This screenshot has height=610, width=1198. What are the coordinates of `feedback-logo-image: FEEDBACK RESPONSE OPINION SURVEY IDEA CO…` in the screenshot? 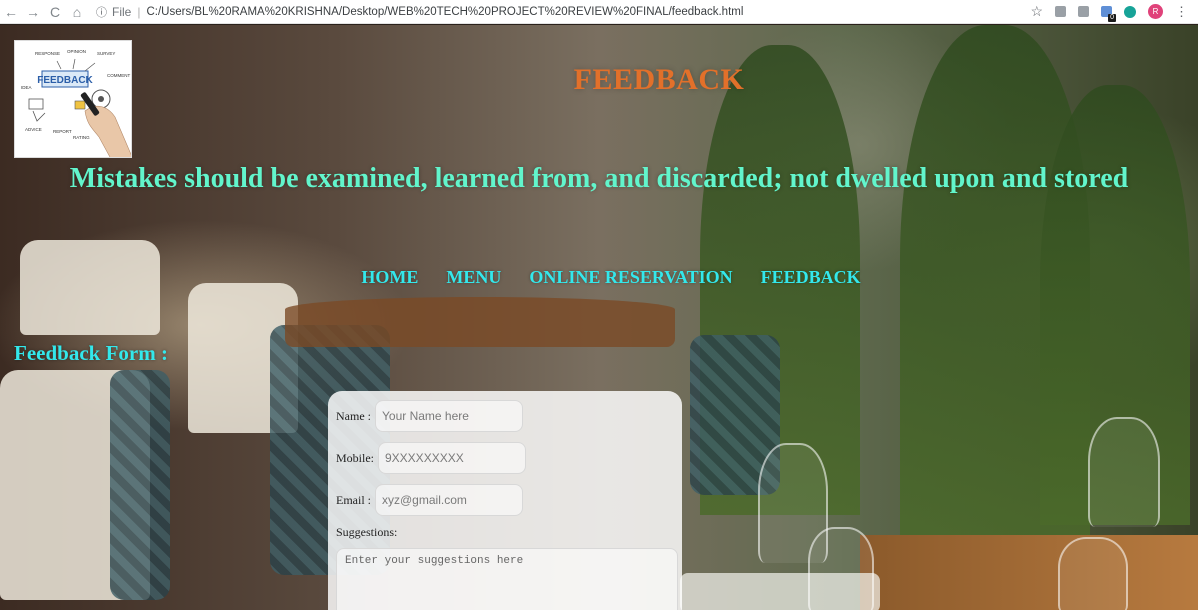 It's located at (73, 99).